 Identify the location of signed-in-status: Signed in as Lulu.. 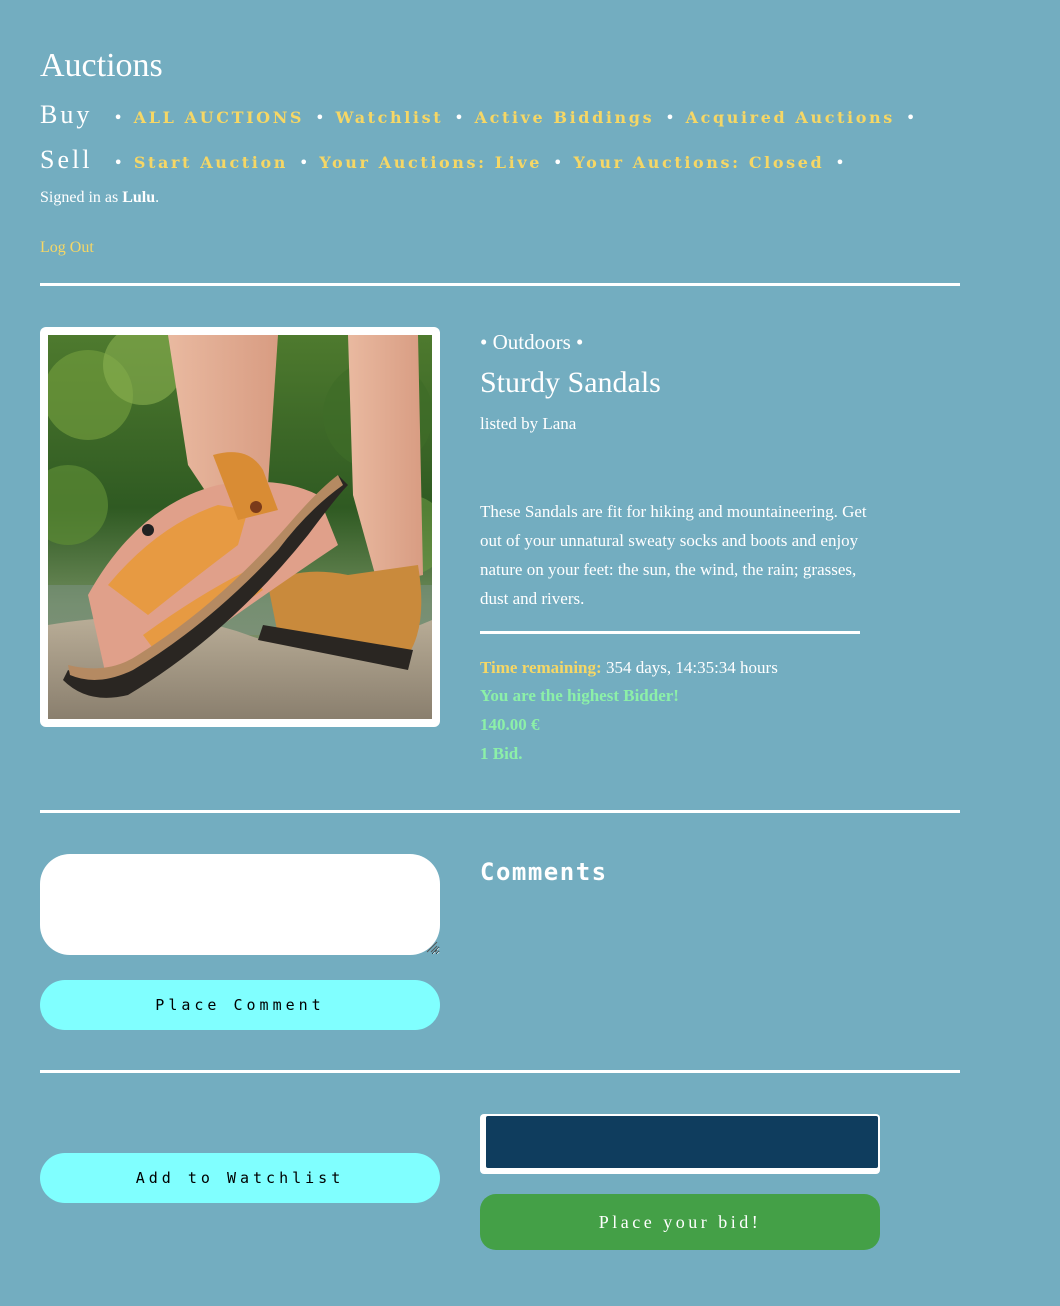
(99, 198).